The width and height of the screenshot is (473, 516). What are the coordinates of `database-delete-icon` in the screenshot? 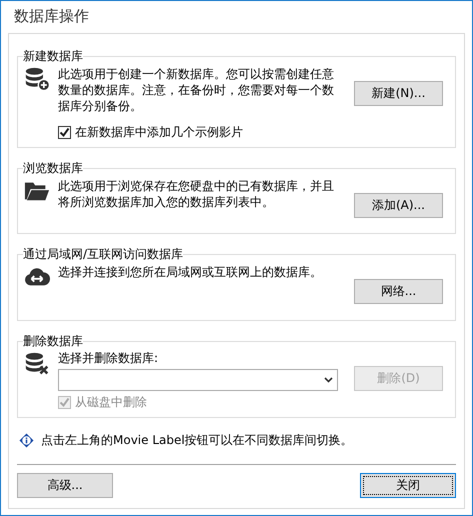 It's located at (37, 364).